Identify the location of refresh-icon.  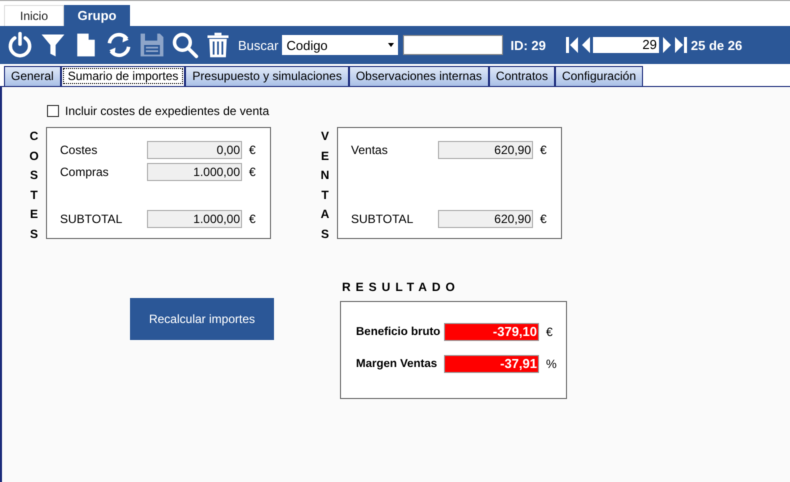
(119, 45).